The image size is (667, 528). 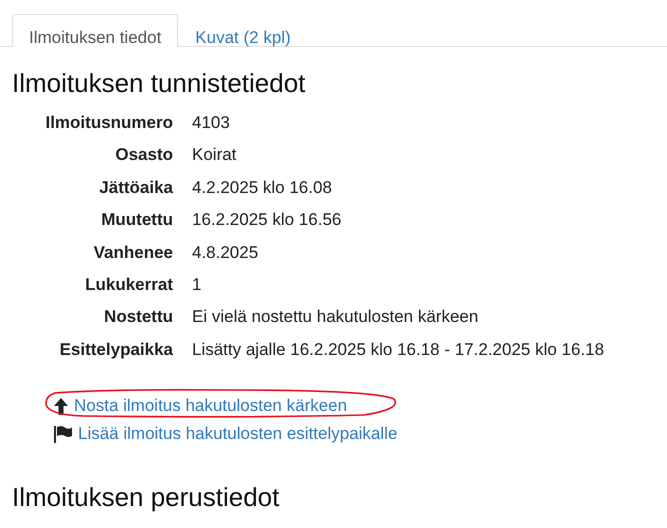 What do you see at coordinates (63, 434) in the screenshot?
I see `flag-icon` at bounding box center [63, 434].